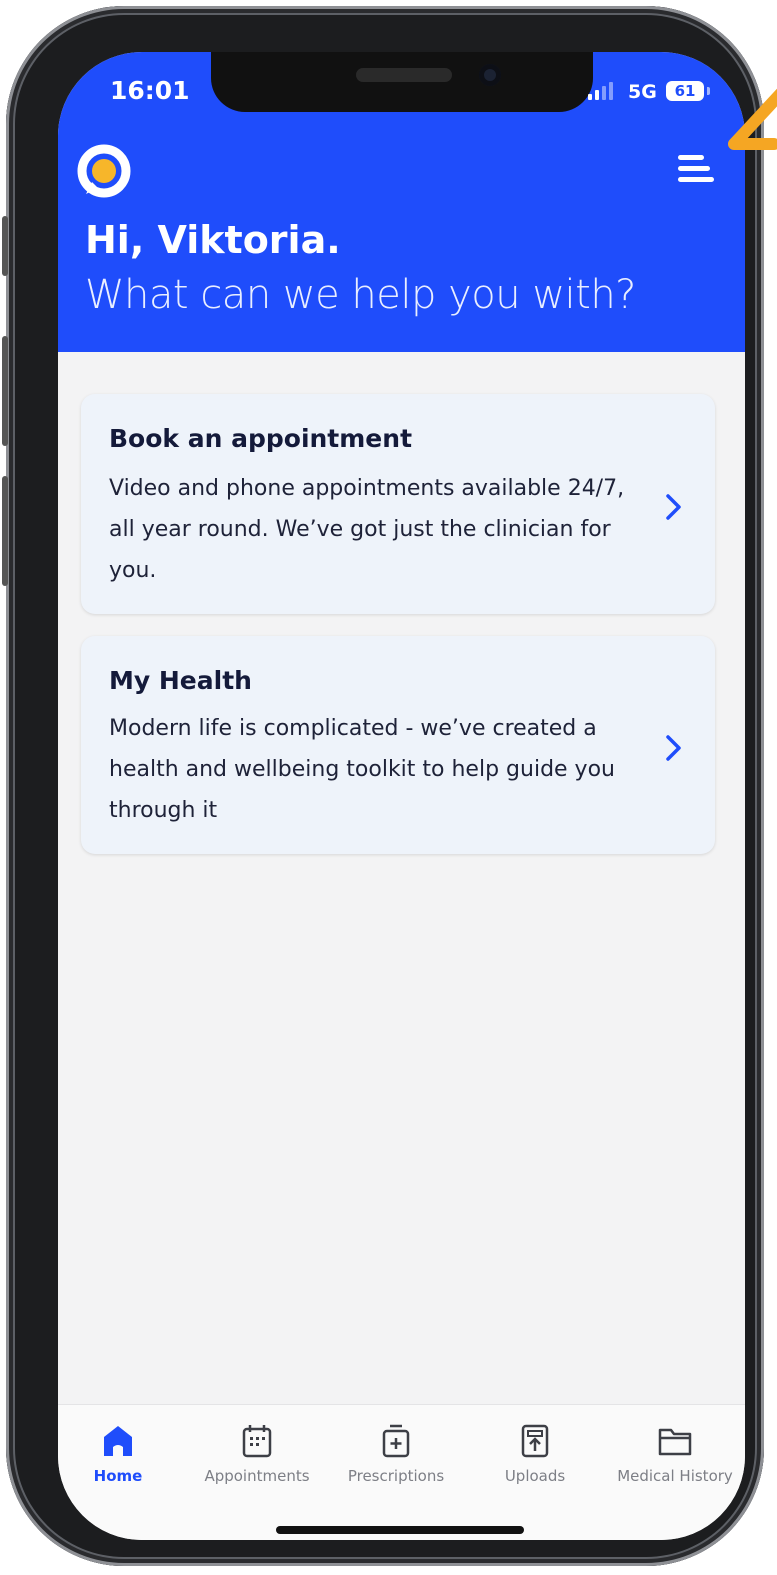 This screenshot has height=1575, width=777. Describe the element at coordinates (685, 91) in the screenshot. I see `battery-icon: 61` at that location.